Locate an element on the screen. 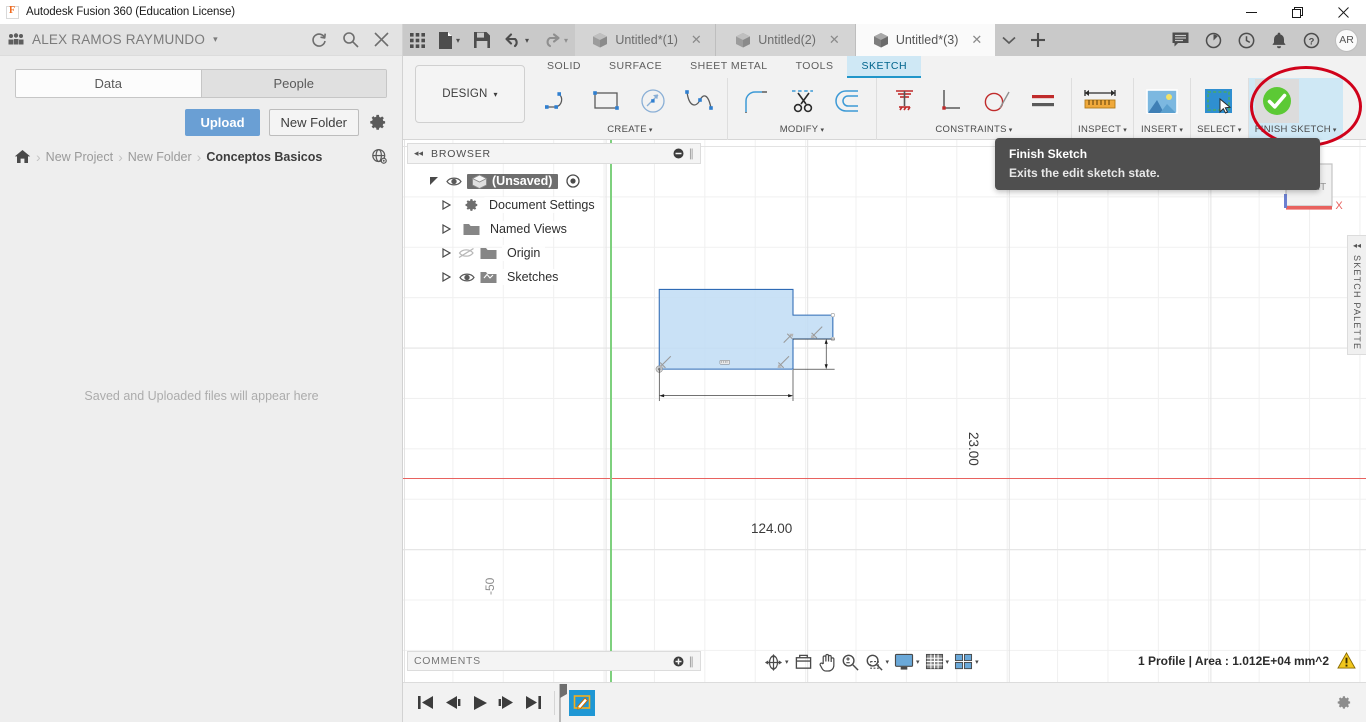  grid-apps-icon is located at coordinates (417, 40).